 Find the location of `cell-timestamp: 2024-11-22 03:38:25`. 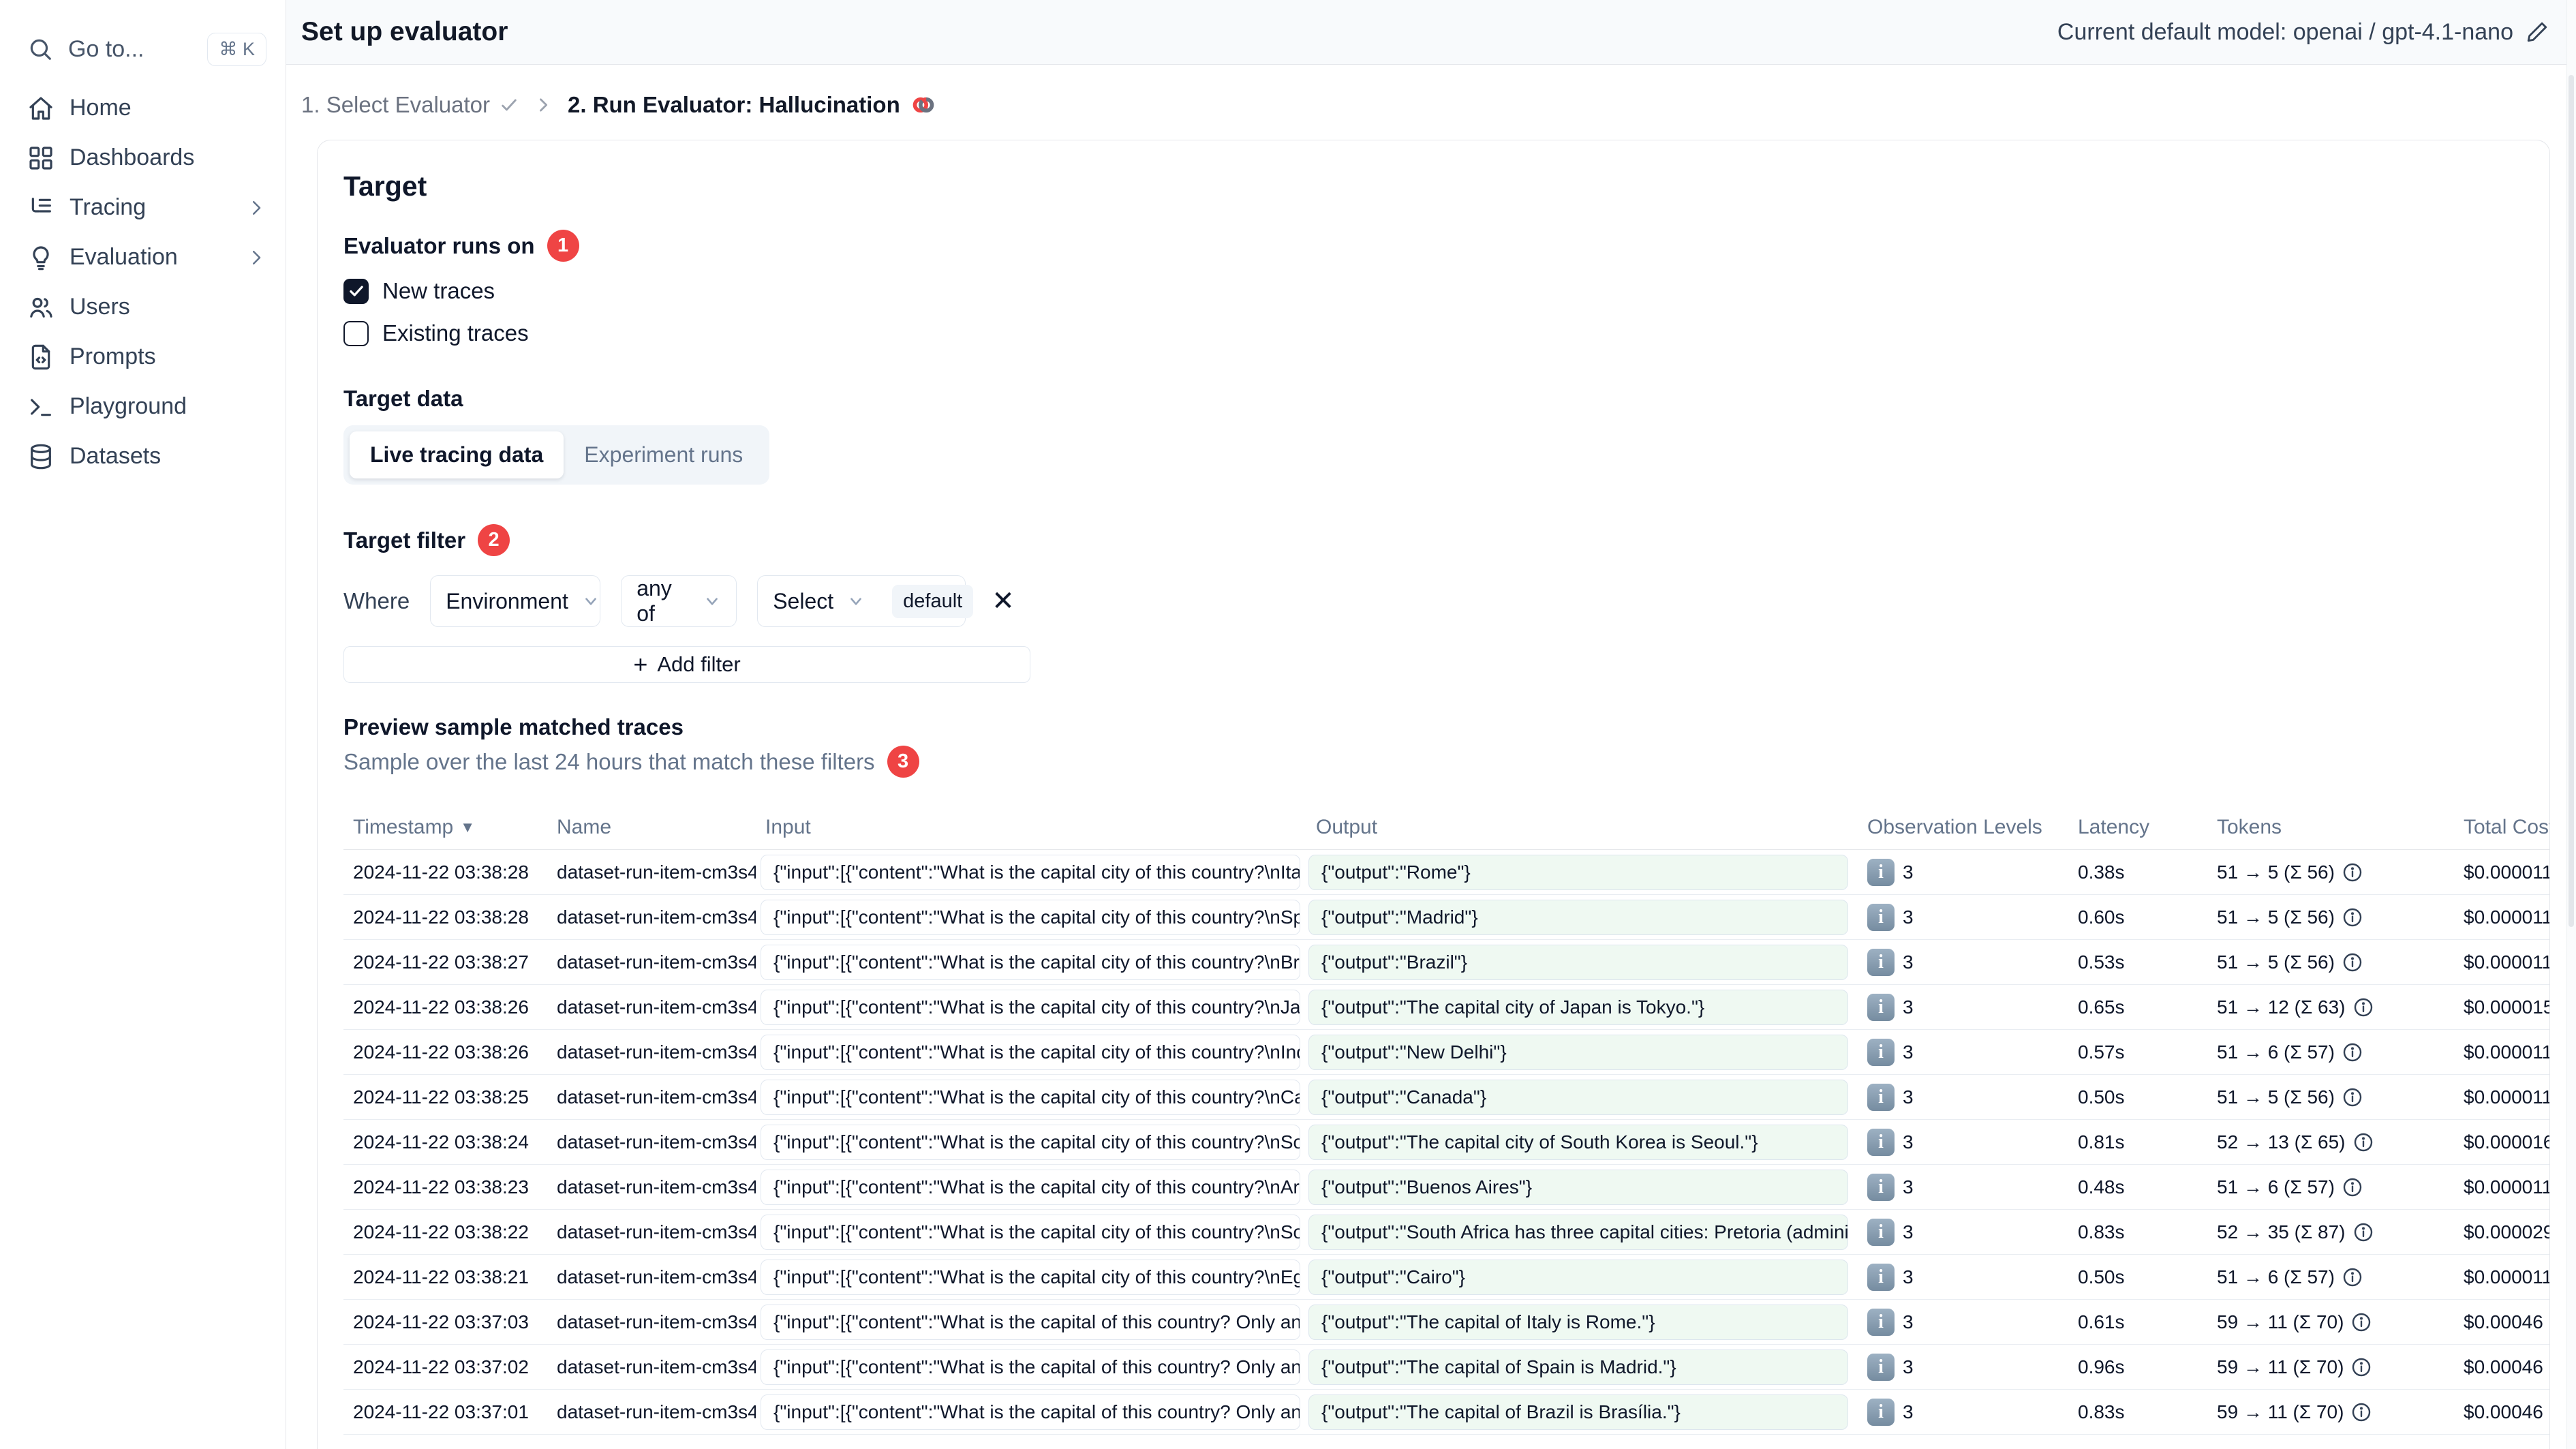

cell-timestamp: 2024-11-22 03:38:25 is located at coordinates (441, 1097).